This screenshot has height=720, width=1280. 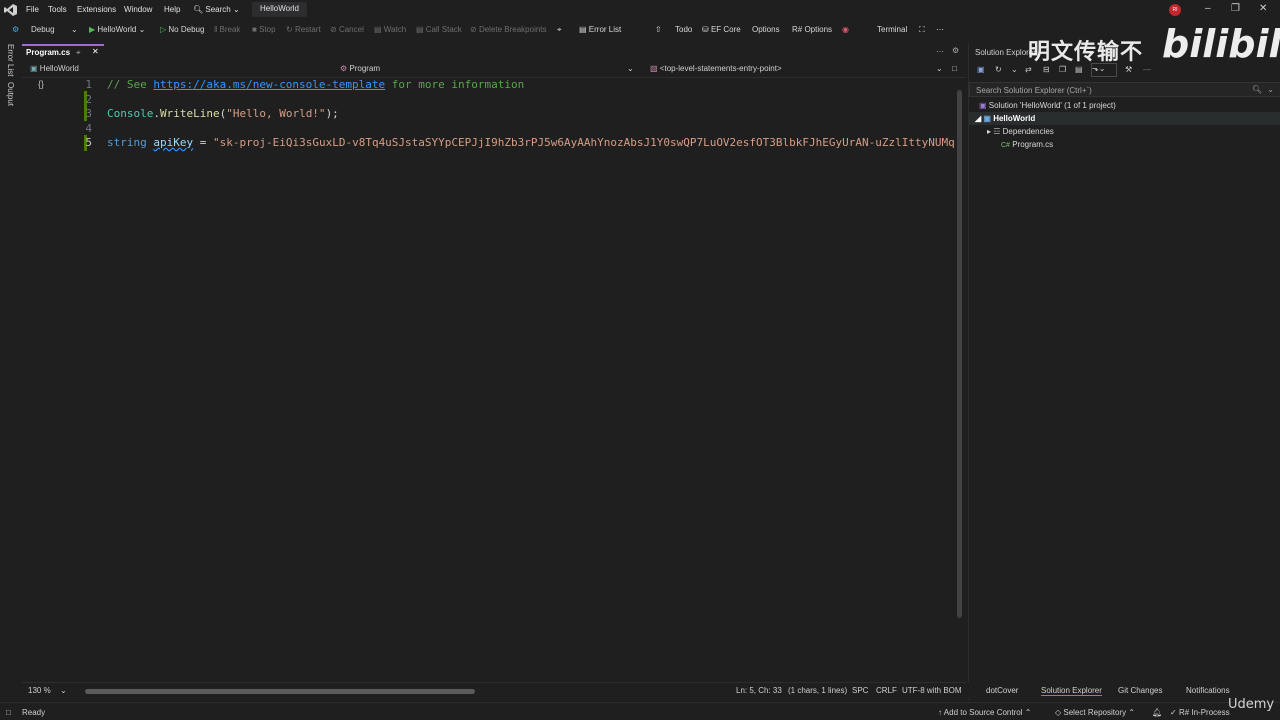 I want to click on menu-help: Help, so click(x=172, y=9).